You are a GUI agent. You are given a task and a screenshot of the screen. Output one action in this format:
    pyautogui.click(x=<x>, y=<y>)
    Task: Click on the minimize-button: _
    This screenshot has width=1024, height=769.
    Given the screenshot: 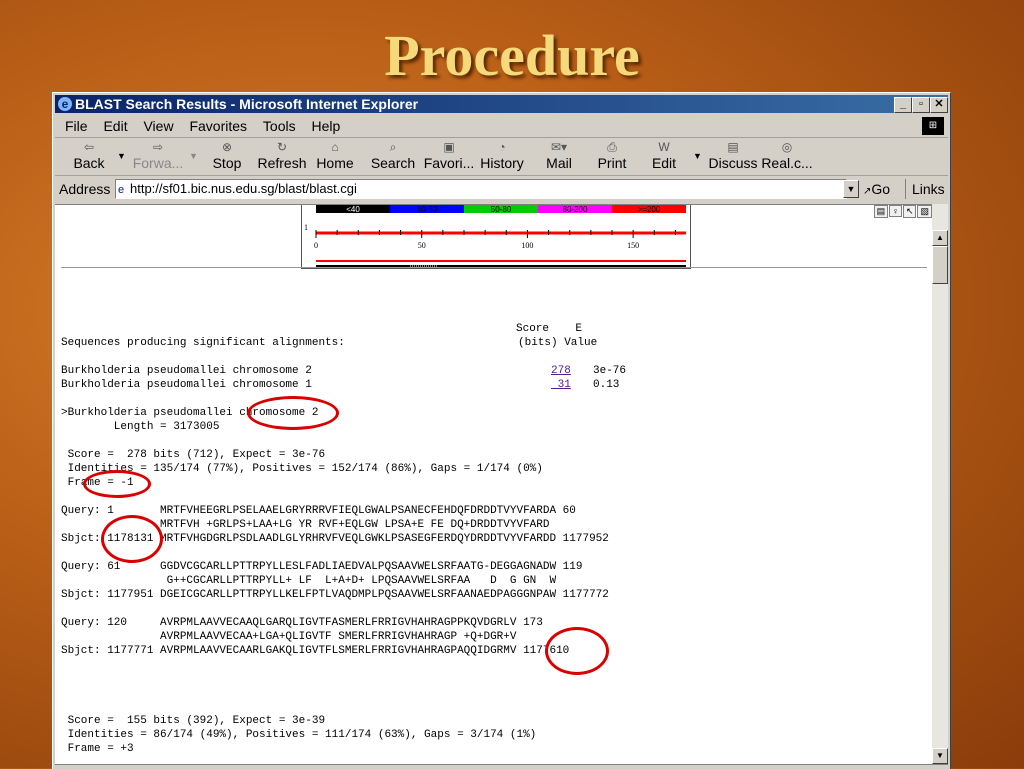 What is the action you would take?
    pyautogui.click(x=903, y=105)
    